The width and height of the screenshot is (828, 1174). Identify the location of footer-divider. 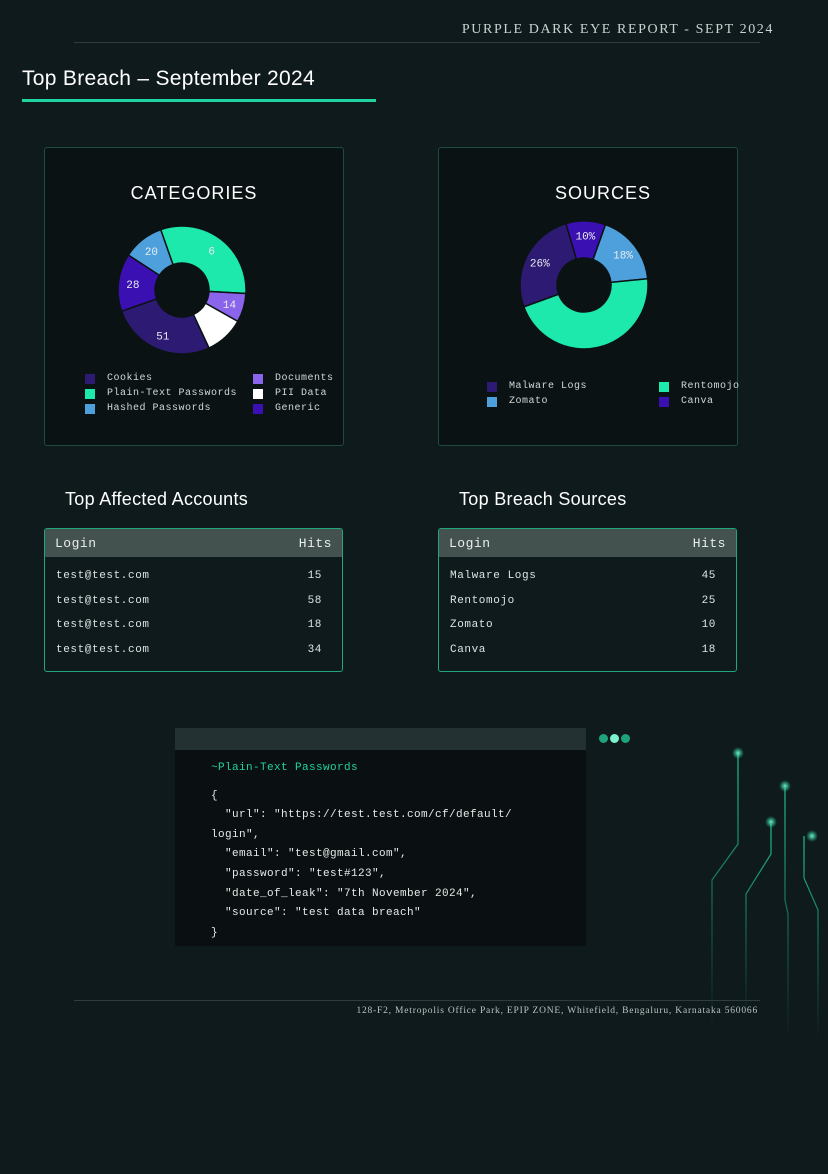
(417, 1000).